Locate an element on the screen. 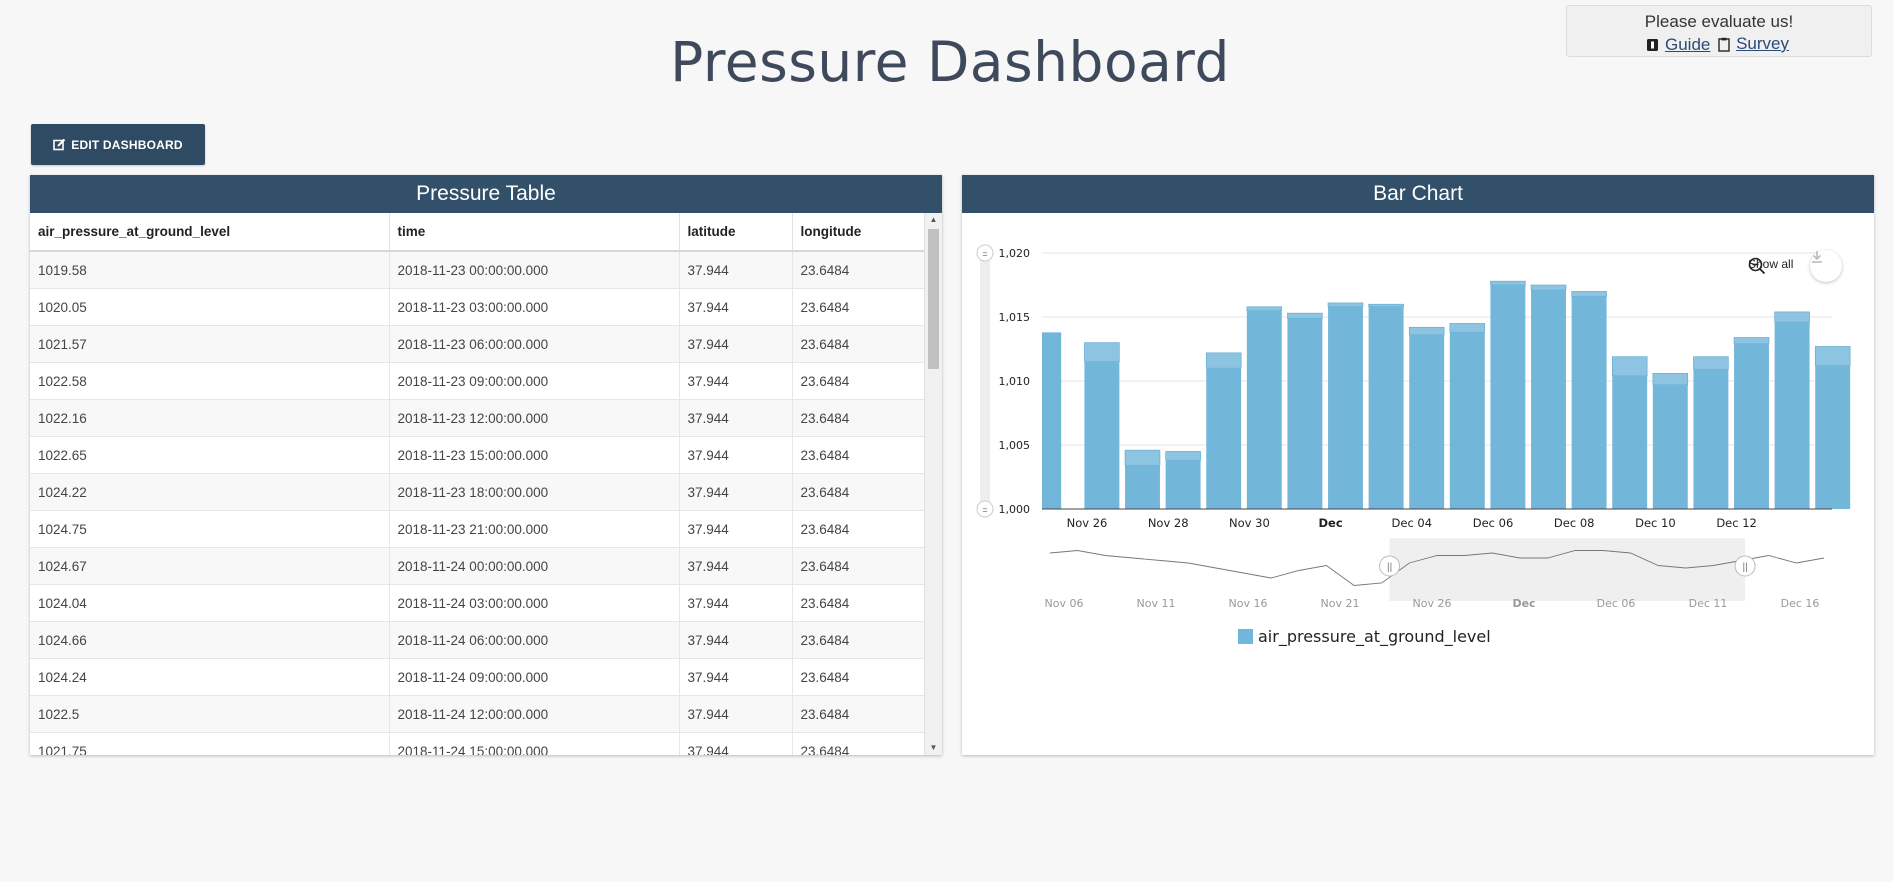 The height and width of the screenshot is (882, 1893). column-header: air_pressure_at_ground_level is located at coordinates (210, 232).